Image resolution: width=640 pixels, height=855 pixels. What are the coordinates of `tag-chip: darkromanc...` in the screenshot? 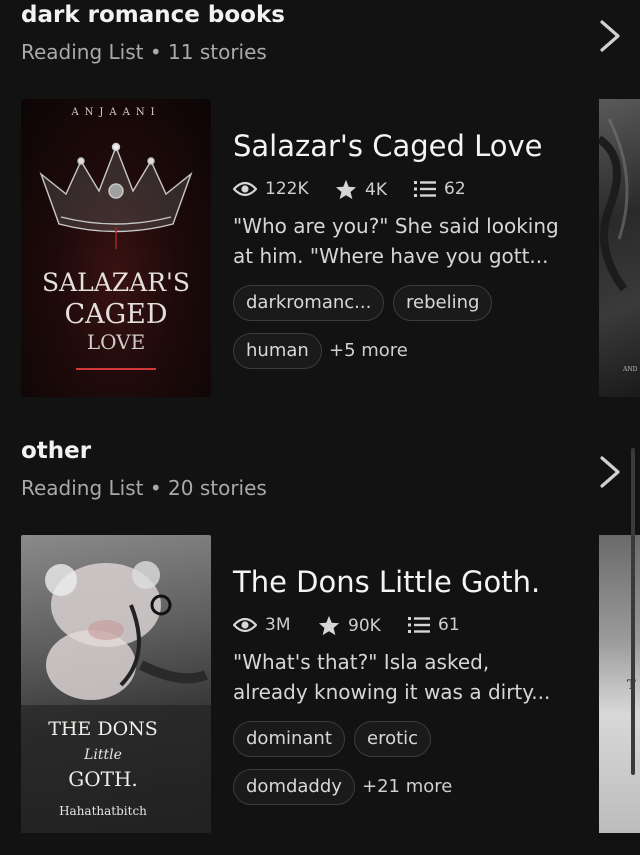 It's located at (309, 303).